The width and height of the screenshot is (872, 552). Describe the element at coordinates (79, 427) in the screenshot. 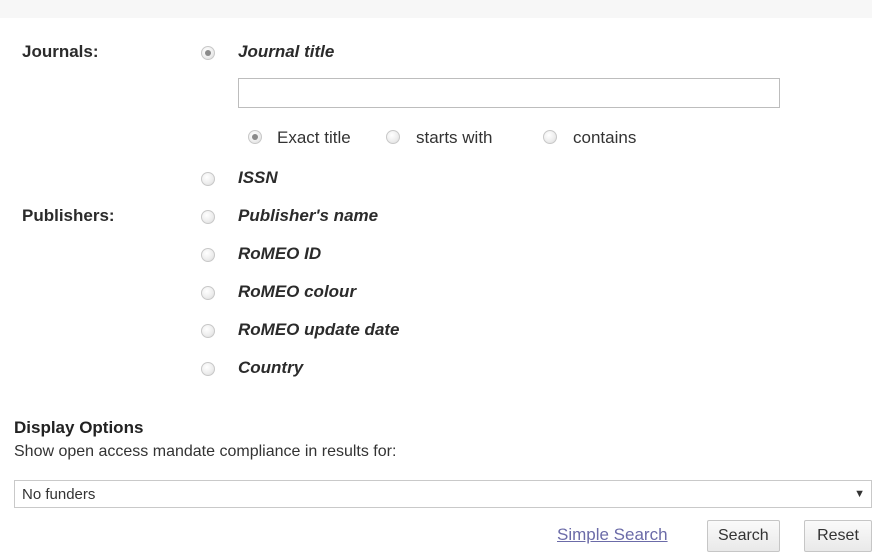

I see `display-options-title: Display Options` at that location.